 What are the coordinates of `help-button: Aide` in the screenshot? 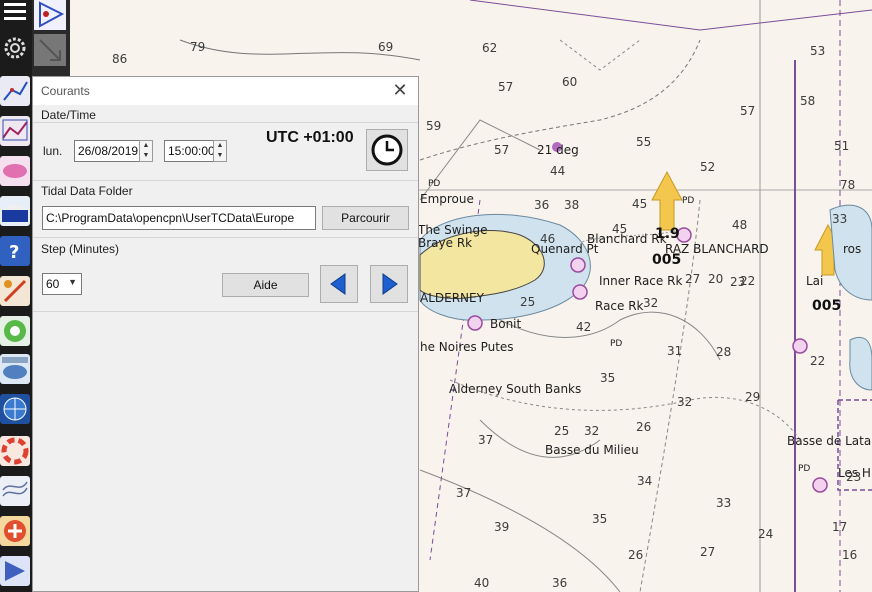 It's located at (265, 285).